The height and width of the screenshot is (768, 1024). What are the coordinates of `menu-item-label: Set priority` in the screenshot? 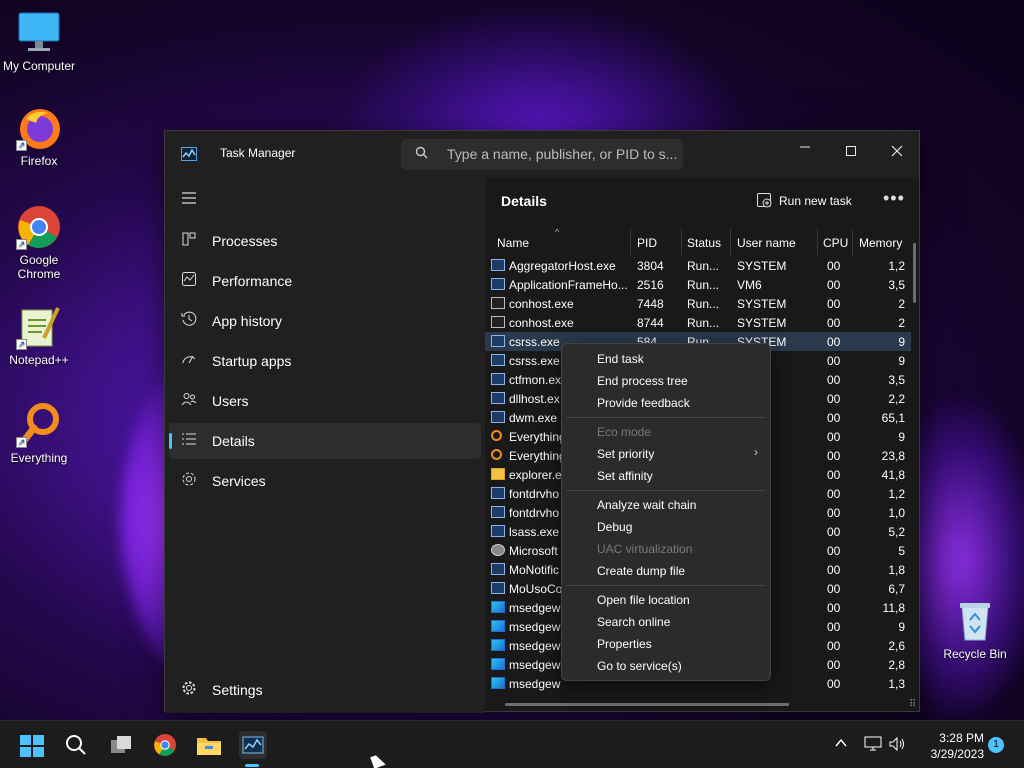 It's located at (626, 454).